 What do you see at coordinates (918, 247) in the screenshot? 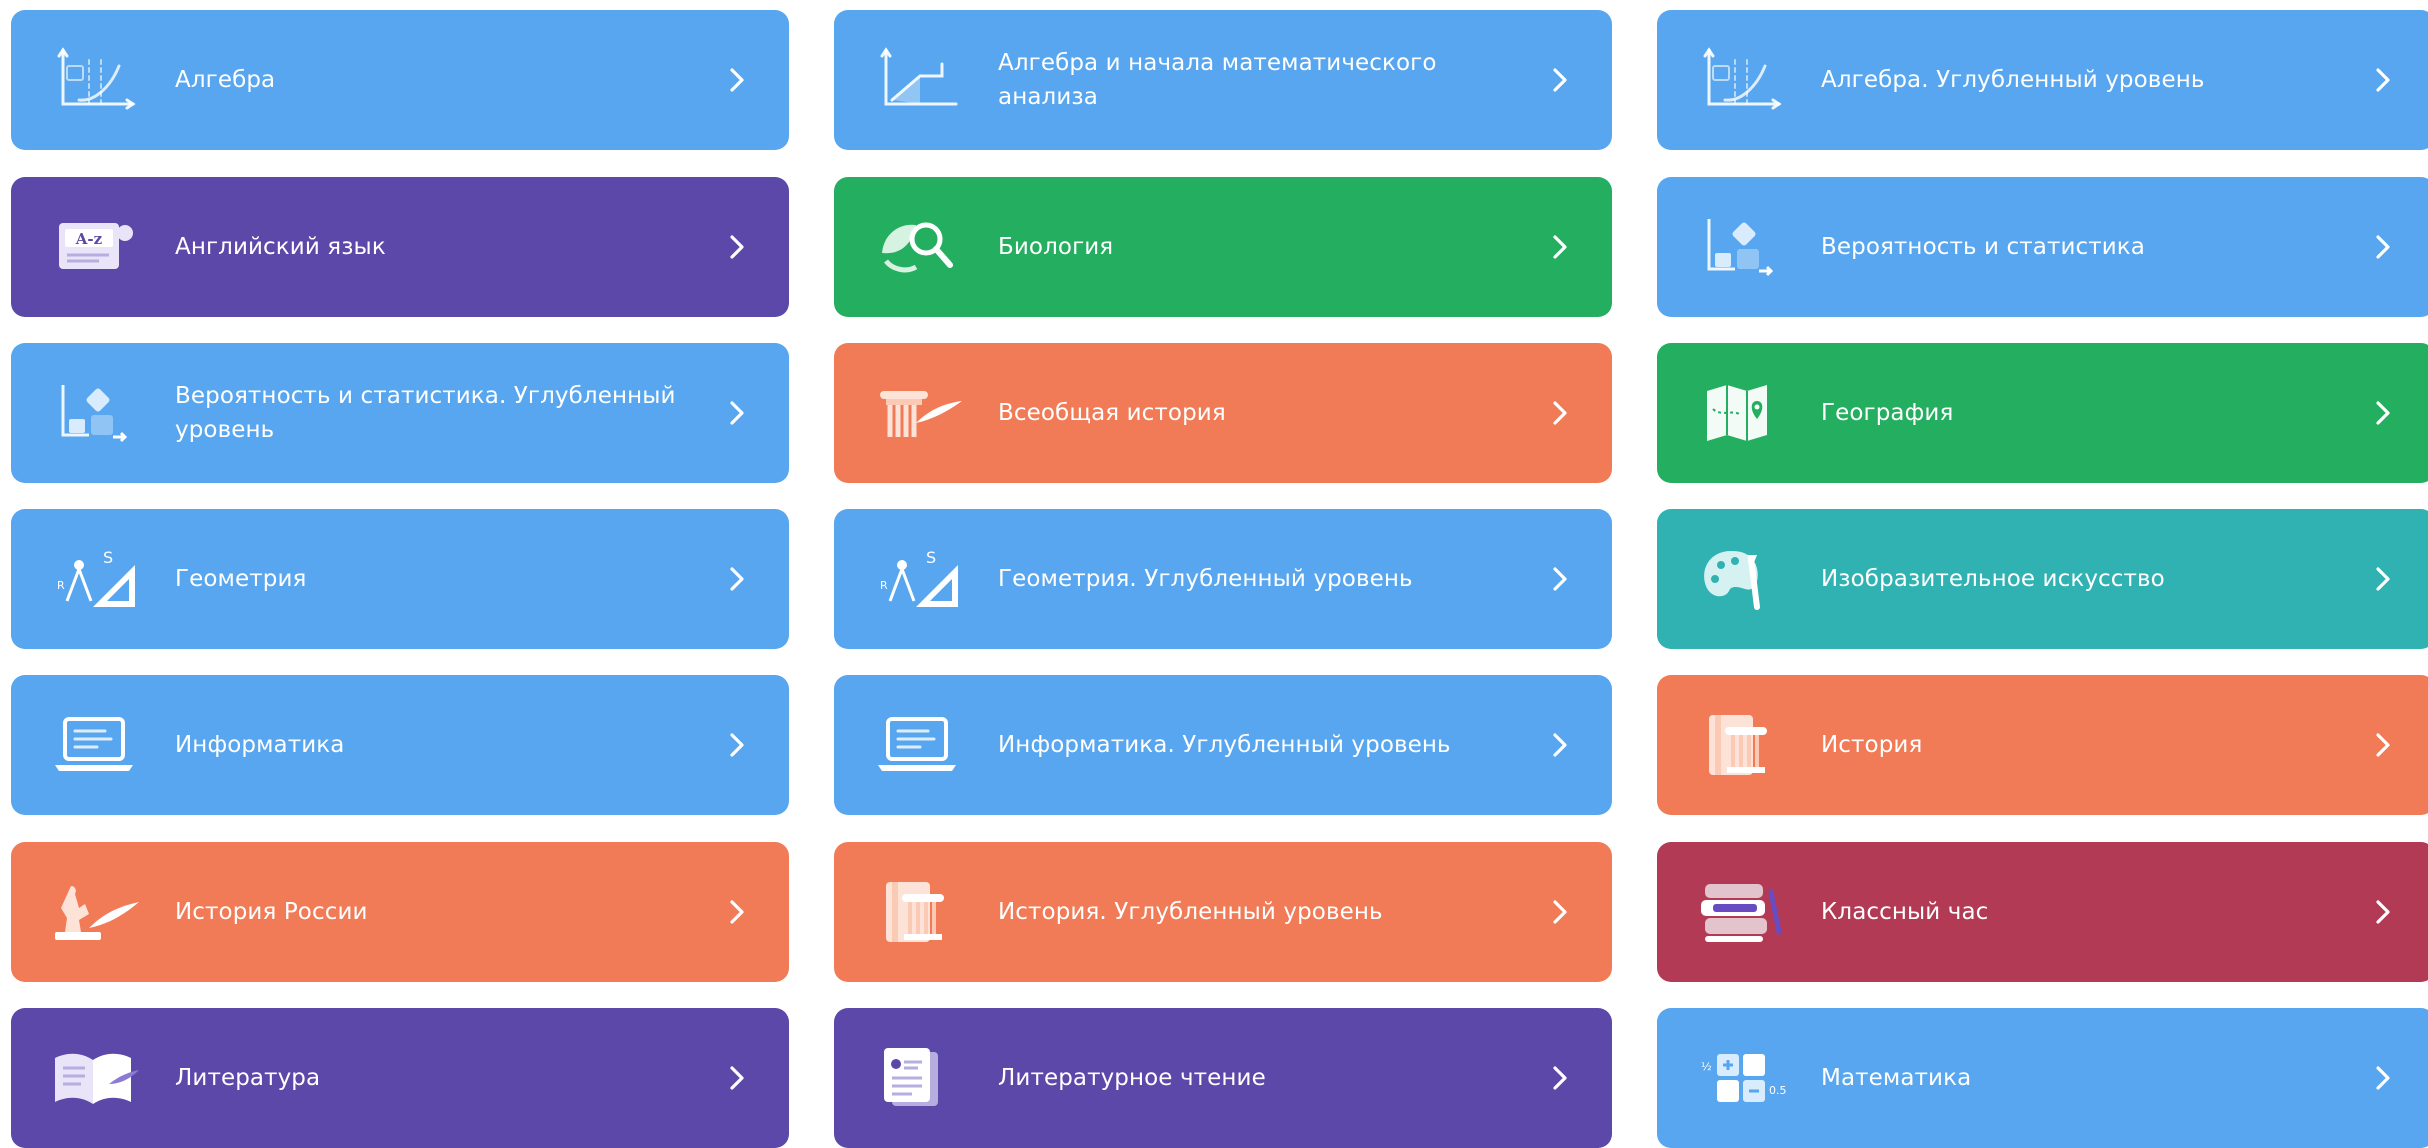
I see `magnifier-leaf-icon` at bounding box center [918, 247].